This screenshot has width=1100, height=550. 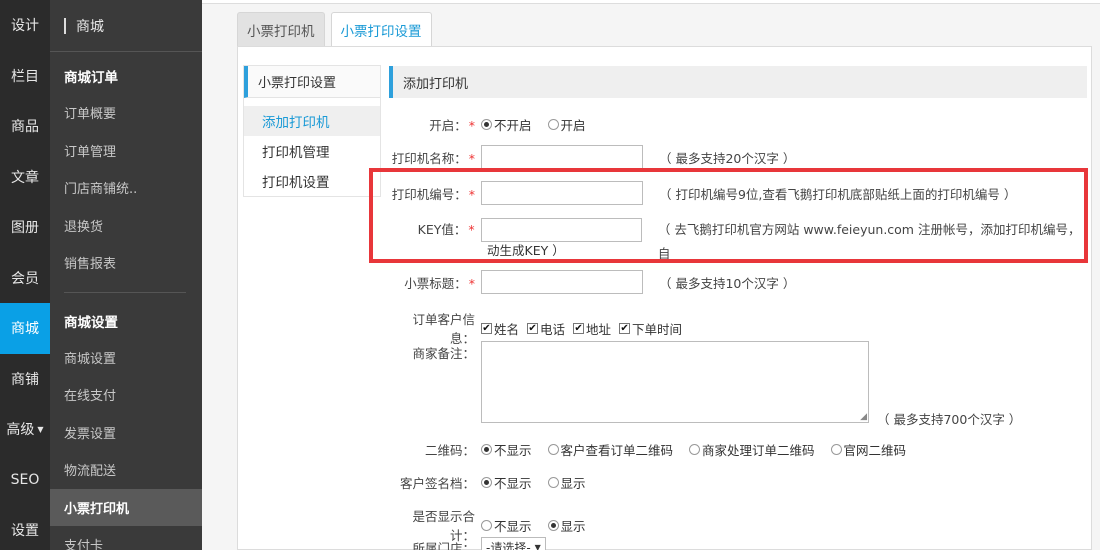 What do you see at coordinates (875, 450) in the screenshot?
I see `radio-label: 官网二维码` at bounding box center [875, 450].